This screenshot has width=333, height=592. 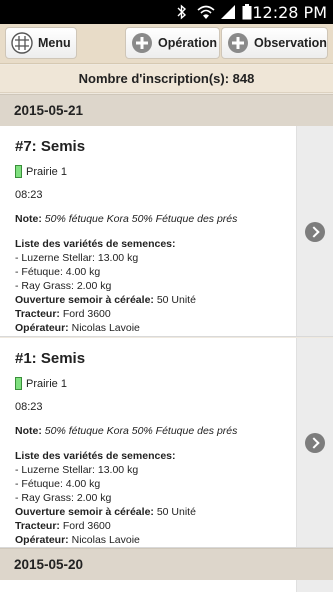 What do you see at coordinates (54, 43) in the screenshot?
I see `menu-button-label: Menu` at bounding box center [54, 43].